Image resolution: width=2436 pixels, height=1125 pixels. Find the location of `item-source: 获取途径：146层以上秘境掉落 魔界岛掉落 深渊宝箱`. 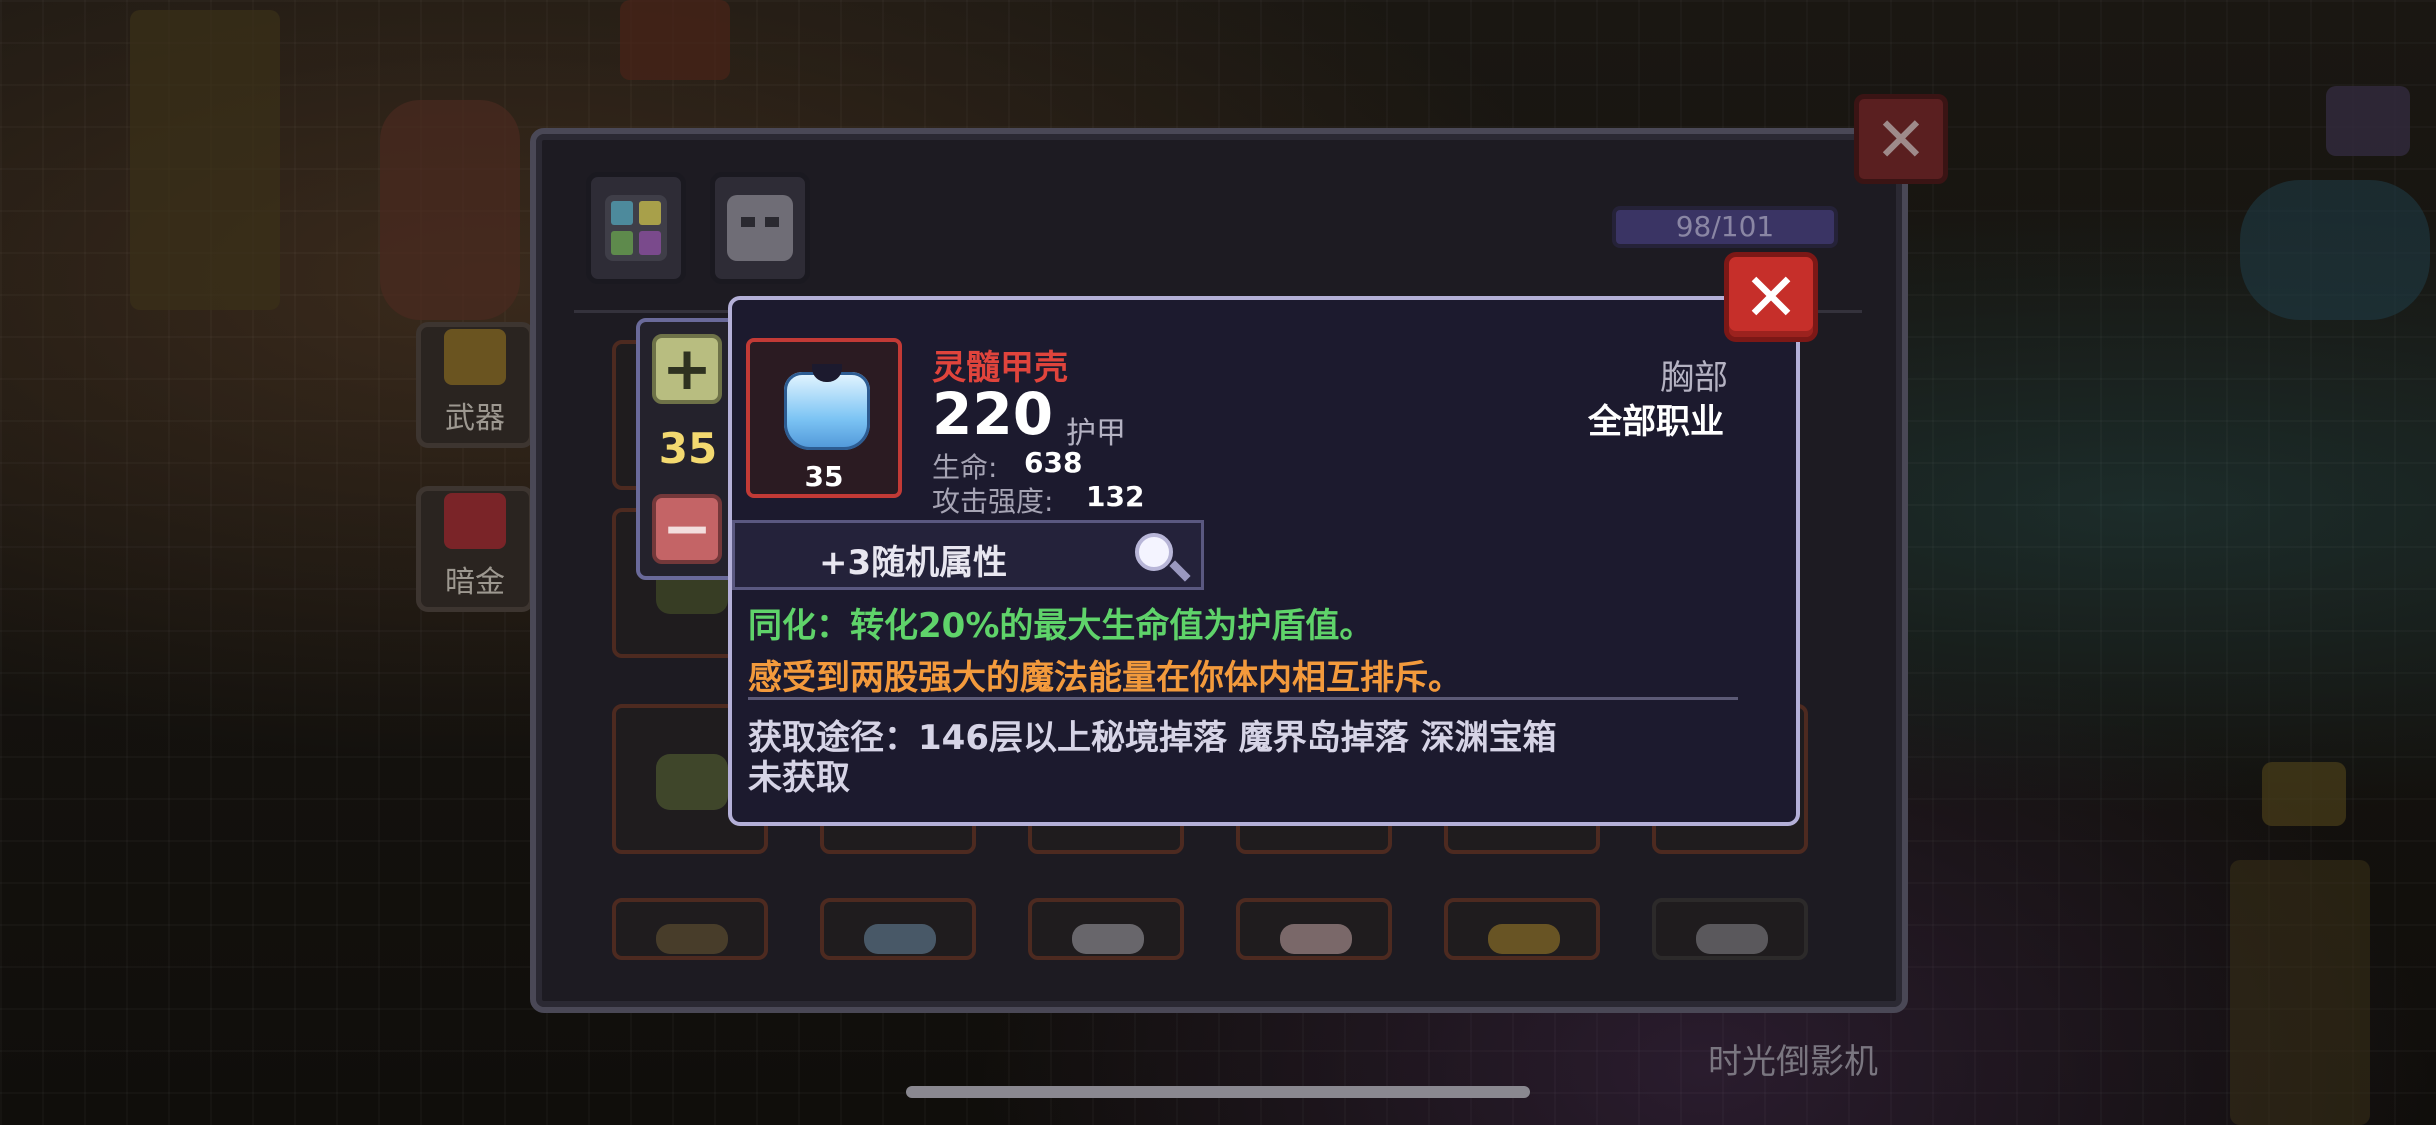

item-source: 获取途径：146层以上秘境掉落 魔界岛掉落 深渊宝箱 is located at coordinates (1152, 738).